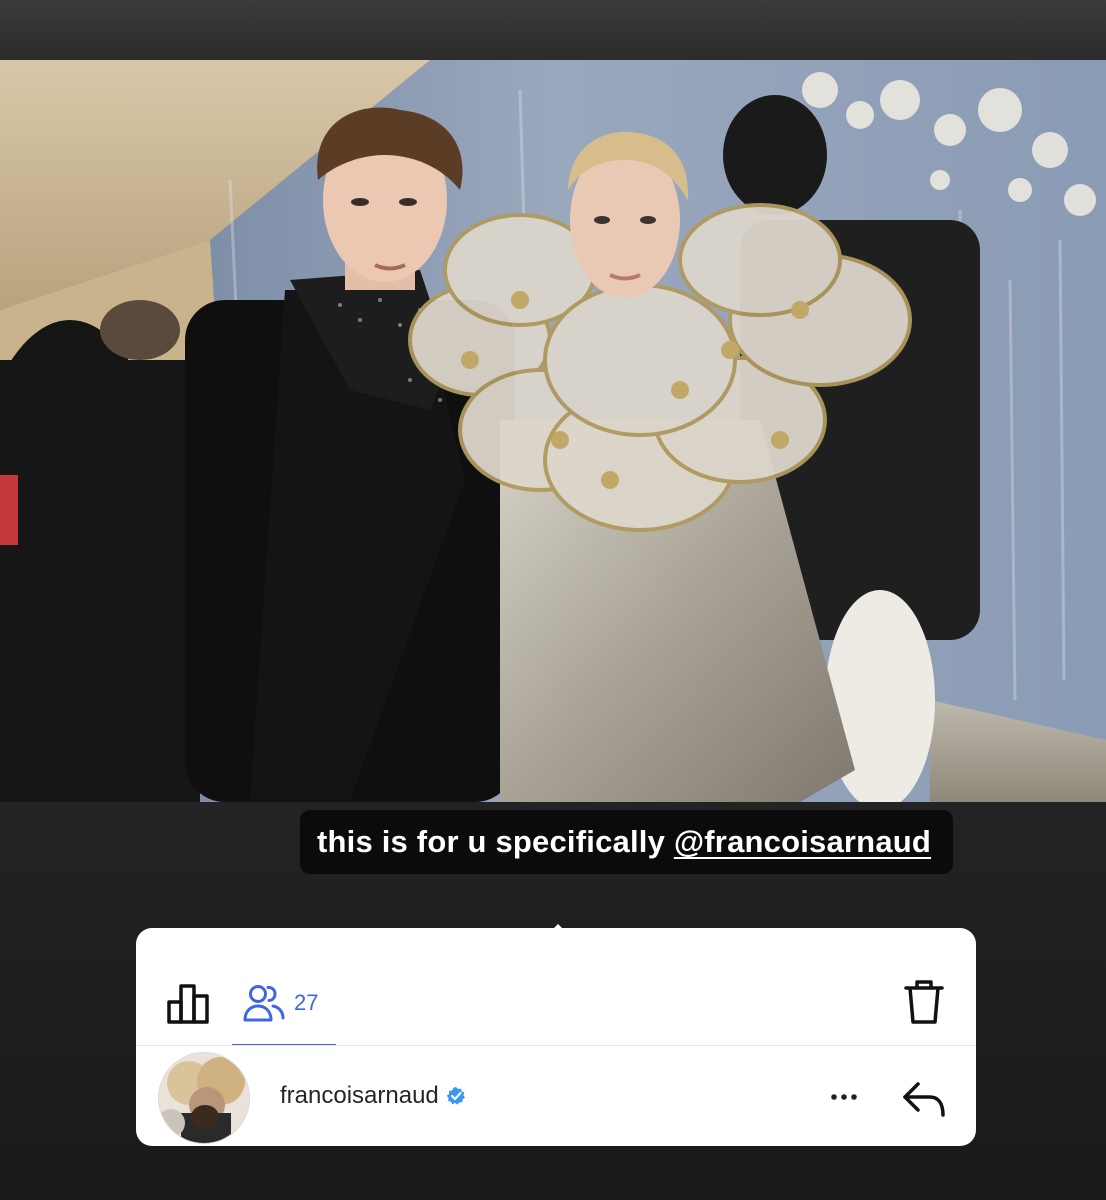  What do you see at coordinates (359, 1095) in the screenshot?
I see `viewer-username: francoisarnaud` at bounding box center [359, 1095].